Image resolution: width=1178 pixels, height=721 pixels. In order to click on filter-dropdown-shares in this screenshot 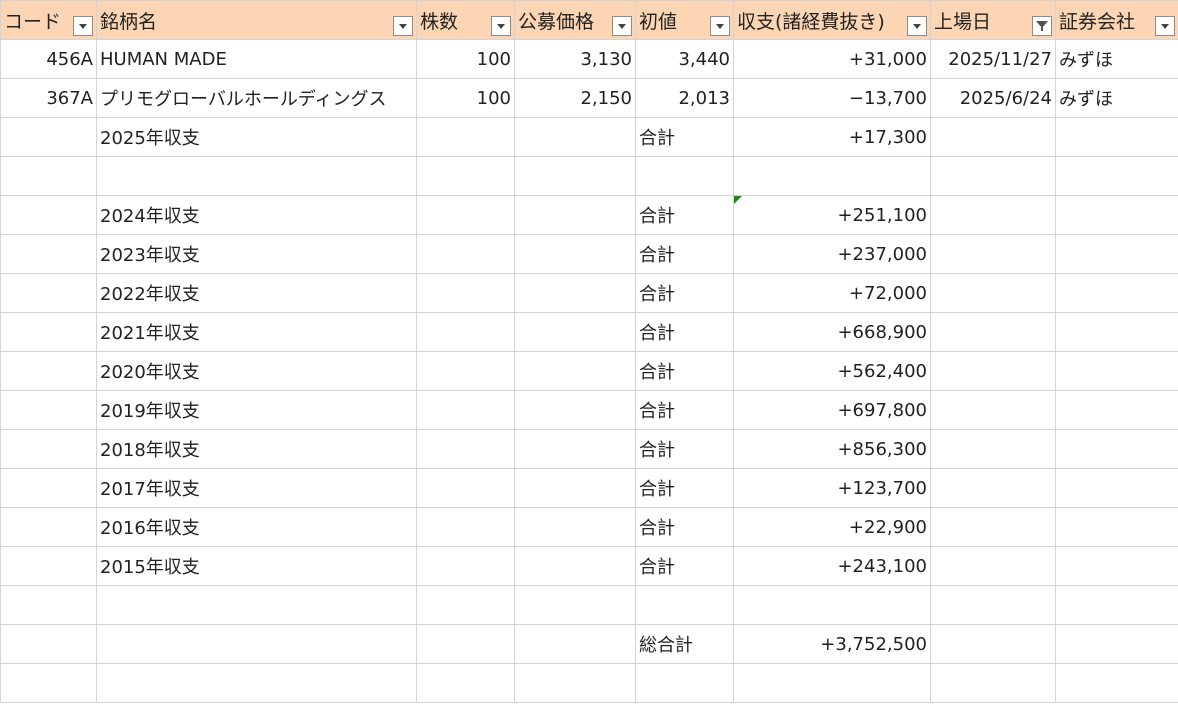, I will do `click(501, 26)`.